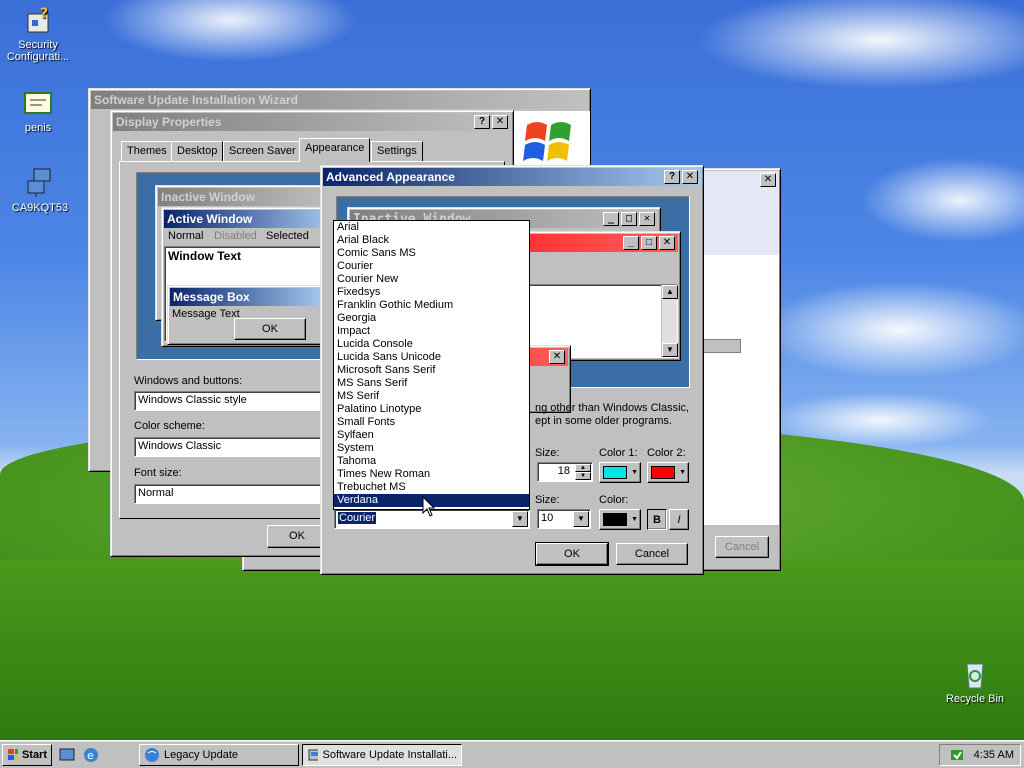 Image resolution: width=1024 pixels, height=768 pixels. I want to click on font-select-value: Courier, so click(357, 518).